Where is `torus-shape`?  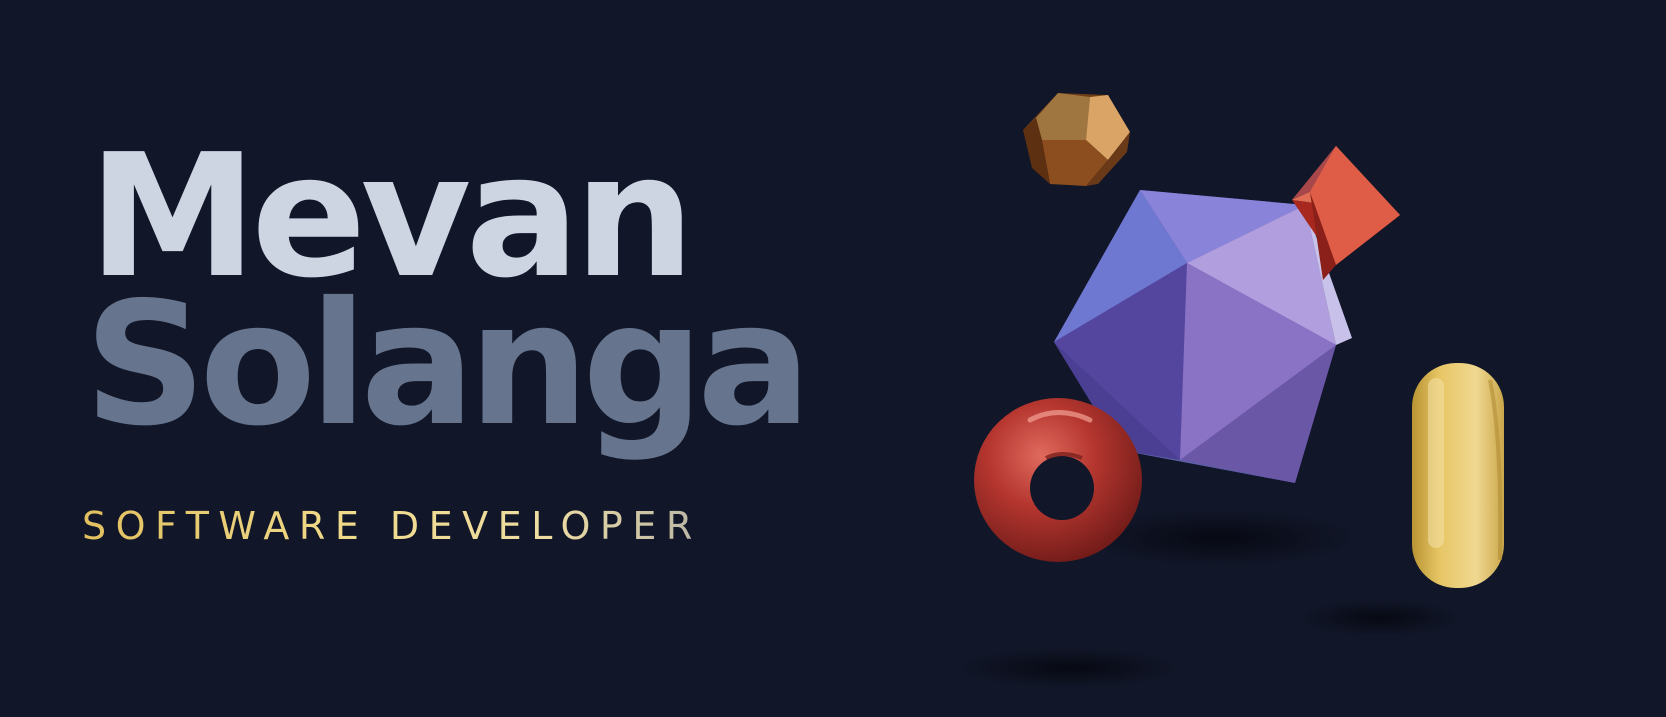 torus-shape is located at coordinates (1058, 480).